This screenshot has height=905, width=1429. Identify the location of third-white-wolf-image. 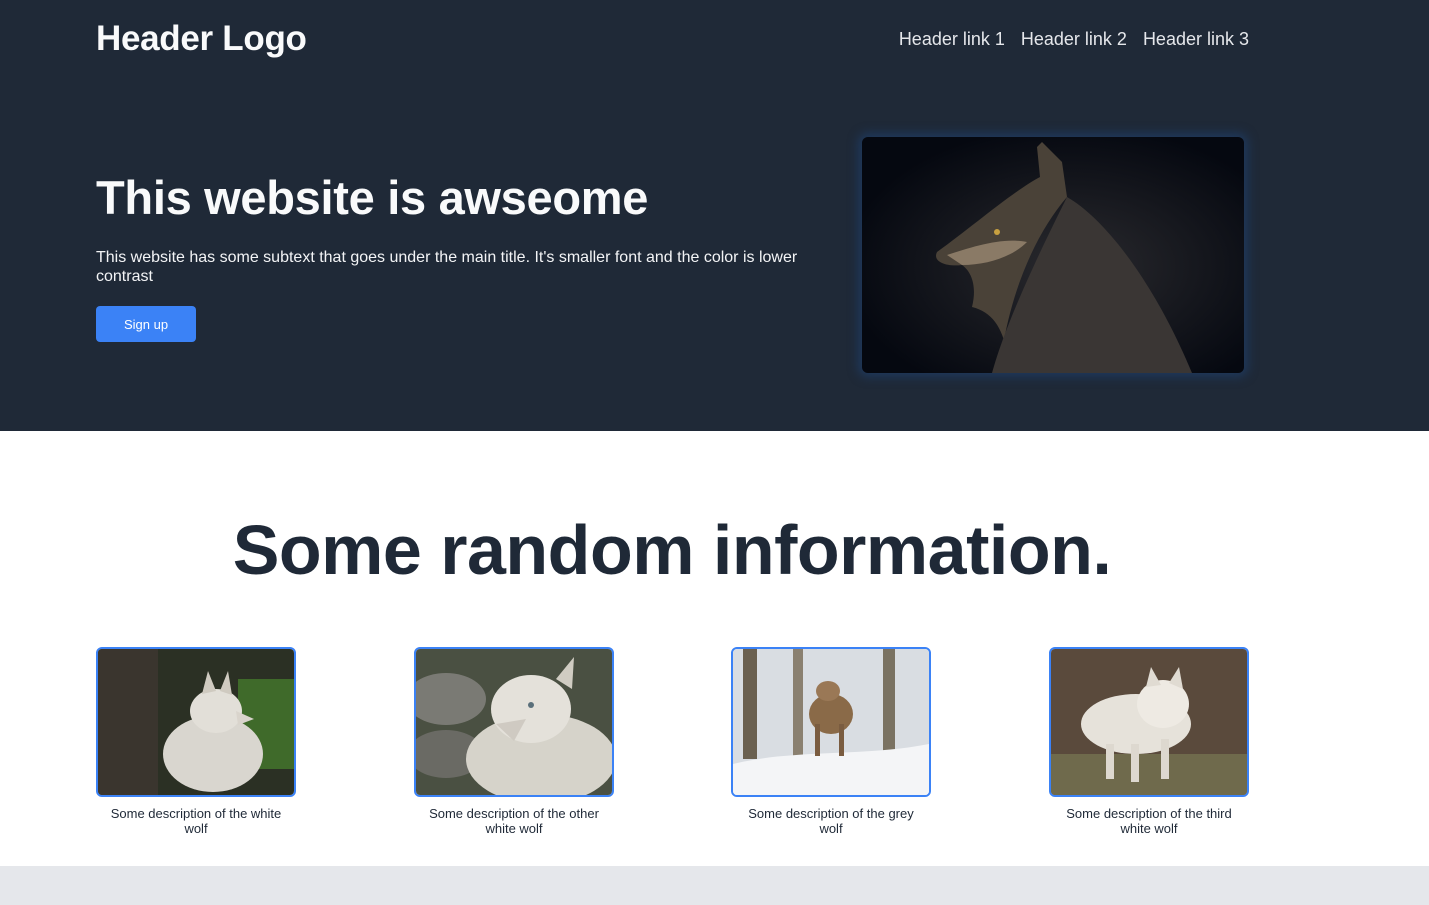
(1149, 722).